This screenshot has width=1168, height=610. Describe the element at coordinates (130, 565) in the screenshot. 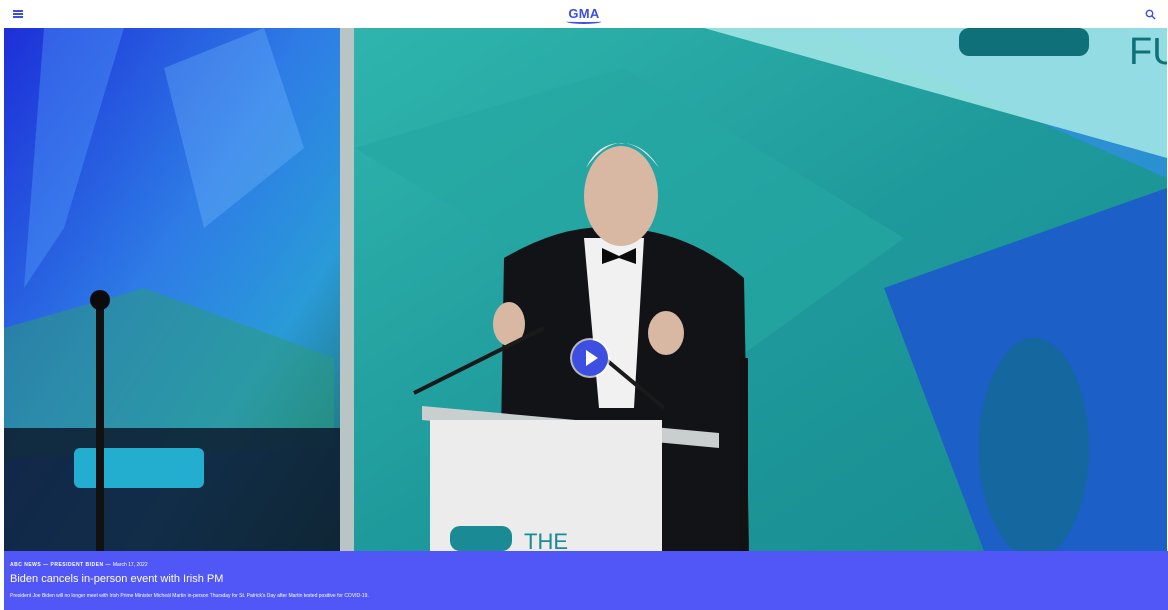

I see `publish-date: March 17, 2022` at that location.